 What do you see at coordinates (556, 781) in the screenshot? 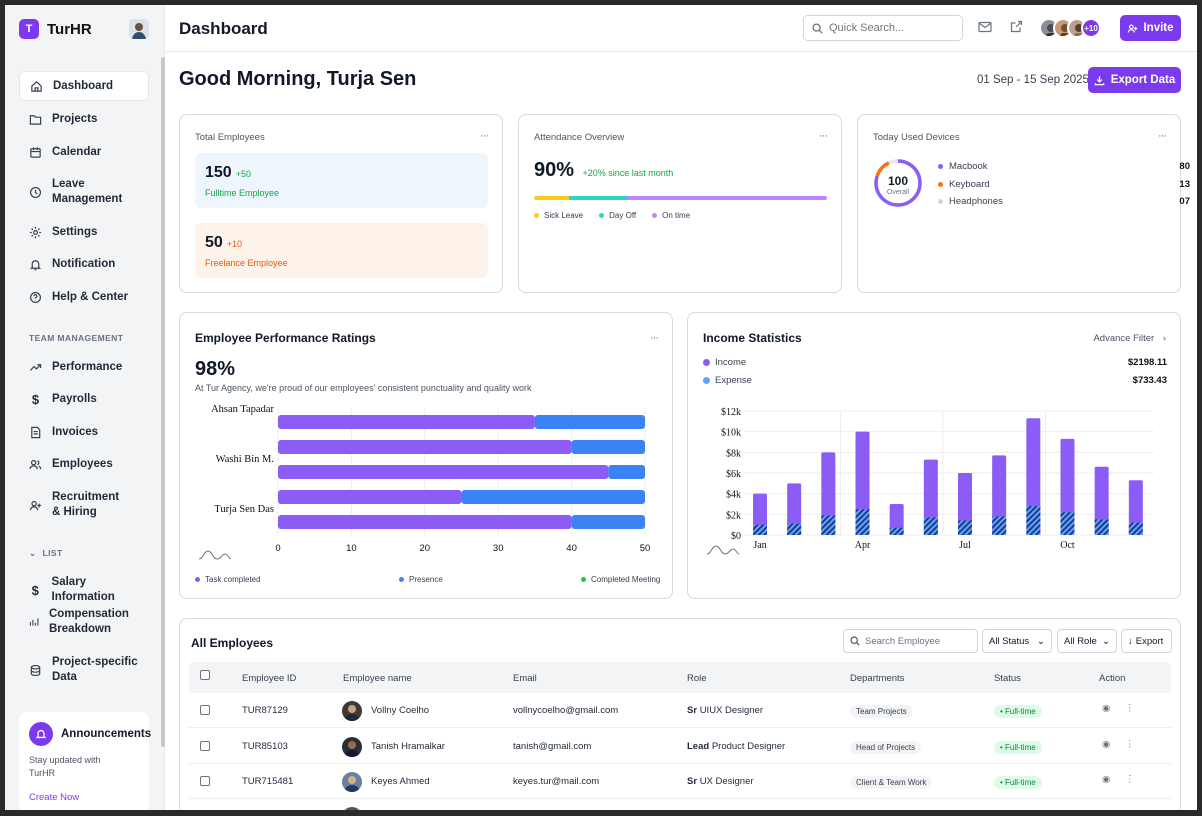
I see `employee-email: keyes.tur@mail.com` at bounding box center [556, 781].